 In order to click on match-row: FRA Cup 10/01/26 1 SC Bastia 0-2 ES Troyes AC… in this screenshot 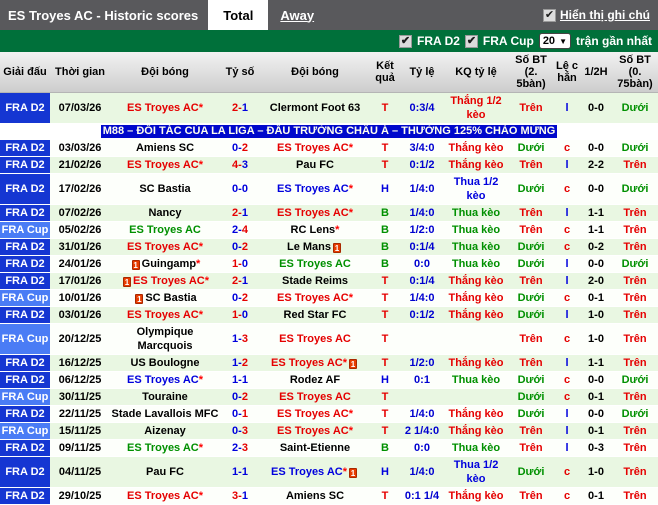, I will do `click(329, 298)`.